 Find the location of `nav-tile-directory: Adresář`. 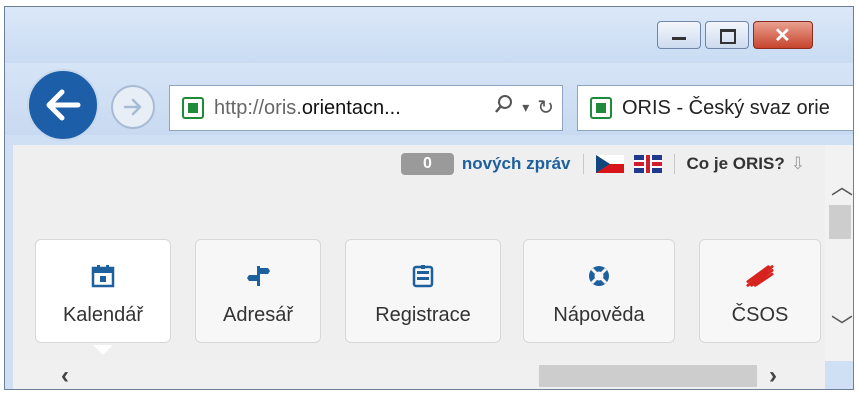

nav-tile-directory: Adresář is located at coordinates (258, 291).